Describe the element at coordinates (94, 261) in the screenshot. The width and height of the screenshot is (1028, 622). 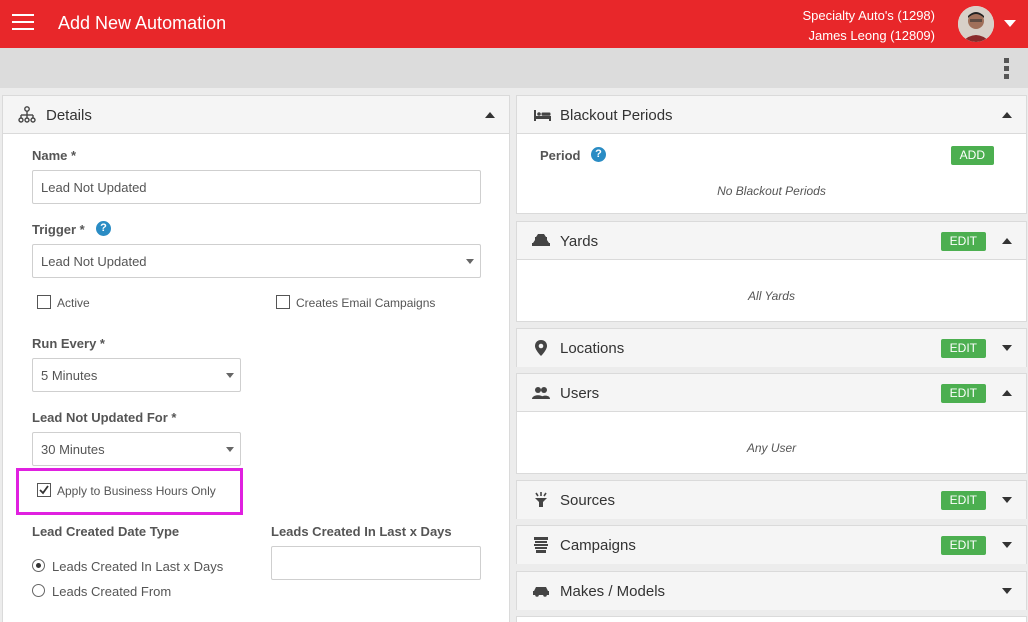
I see `trigger-select-value: Lead Not Updated` at that location.